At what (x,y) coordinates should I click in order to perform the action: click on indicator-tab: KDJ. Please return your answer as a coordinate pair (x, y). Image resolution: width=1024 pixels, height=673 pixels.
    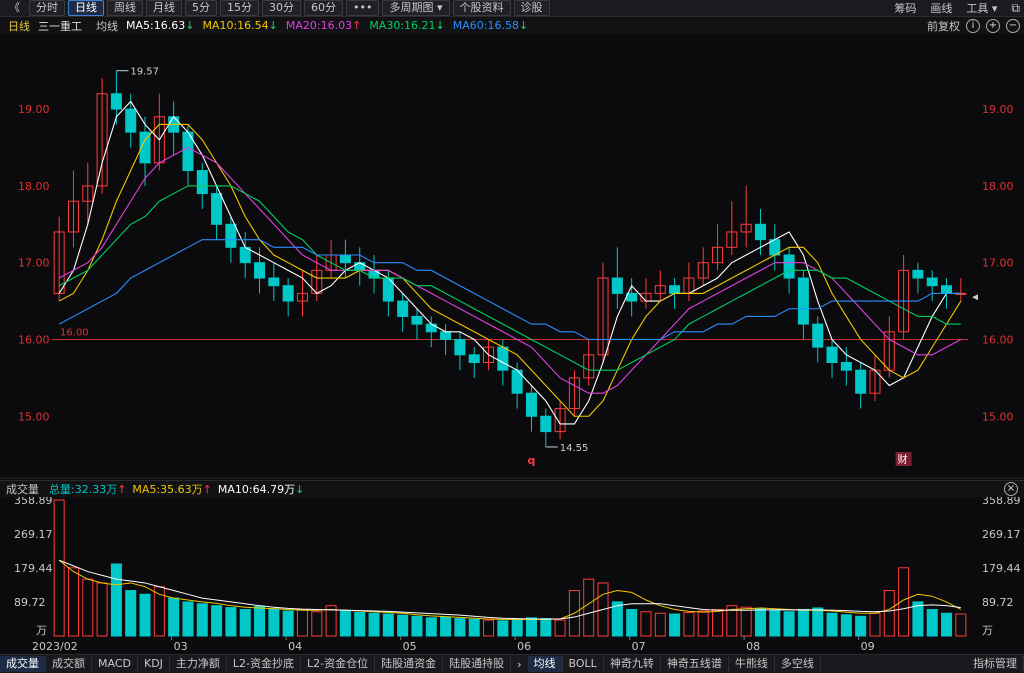
    Looking at the image, I should click on (154, 664).